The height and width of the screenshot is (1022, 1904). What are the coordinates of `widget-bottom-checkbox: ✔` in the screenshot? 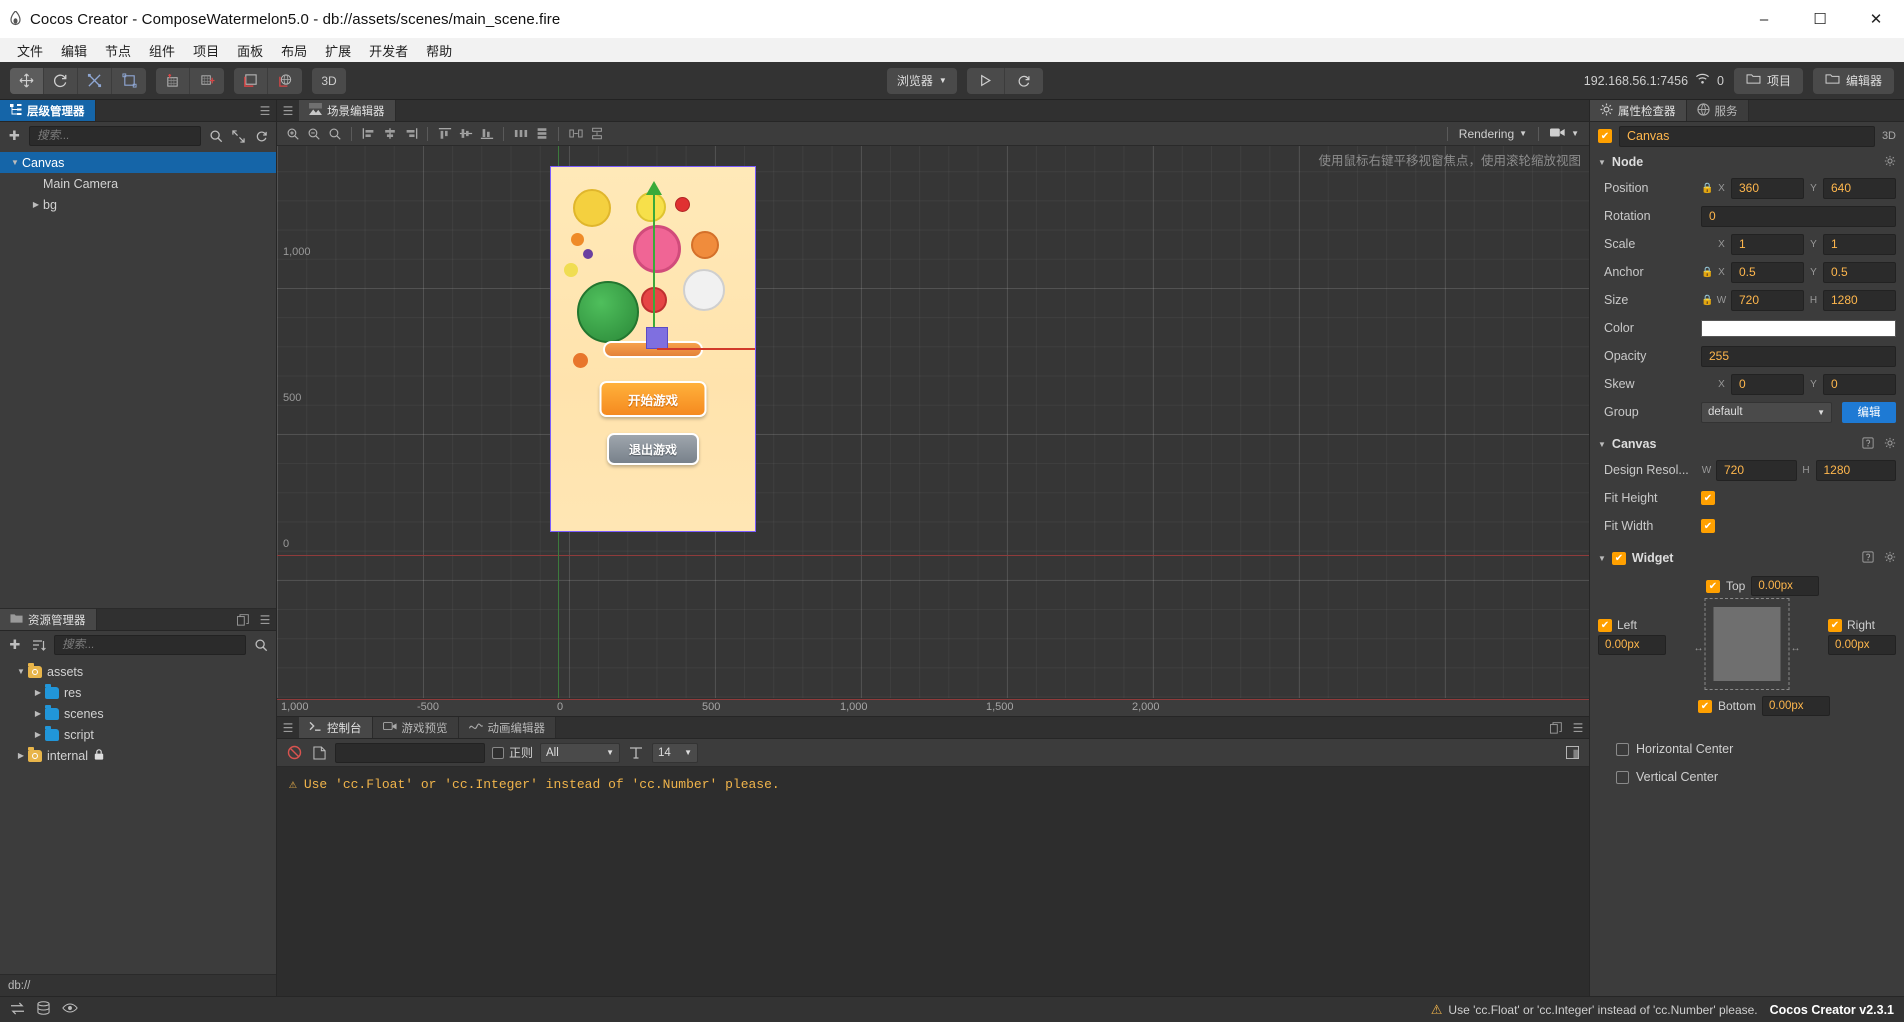 It's located at (1705, 706).